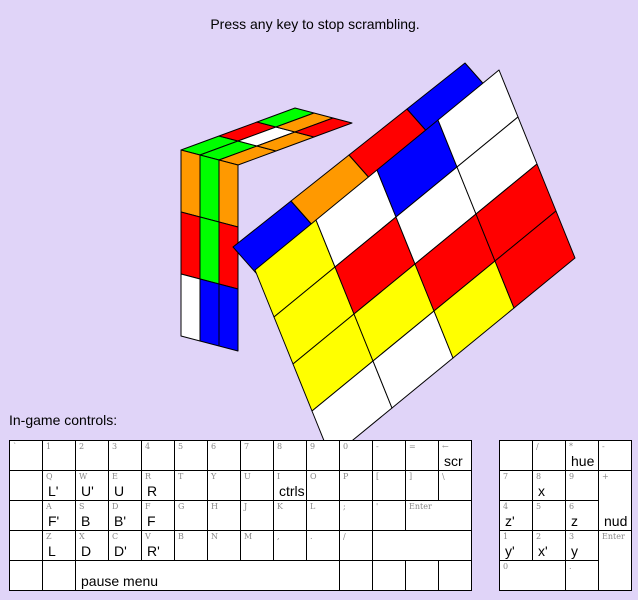  What do you see at coordinates (615, 560) in the screenshot?
I see `numpad-key: Enter` at bounding box center [615, 560].